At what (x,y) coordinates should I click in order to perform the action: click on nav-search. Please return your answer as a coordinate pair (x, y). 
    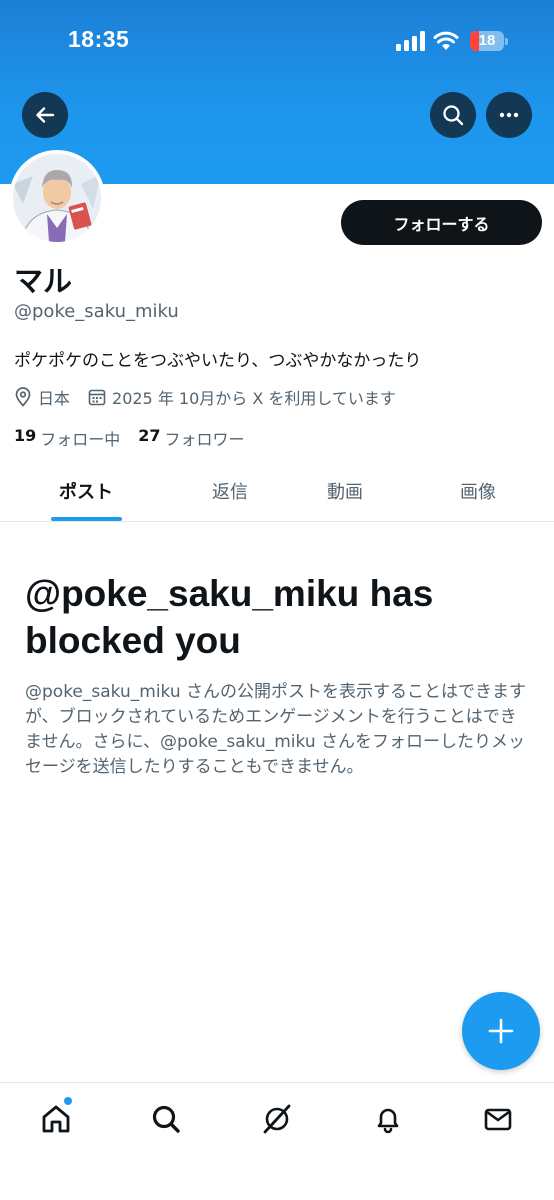
    Looking at the image, I should click on (166, 1119).